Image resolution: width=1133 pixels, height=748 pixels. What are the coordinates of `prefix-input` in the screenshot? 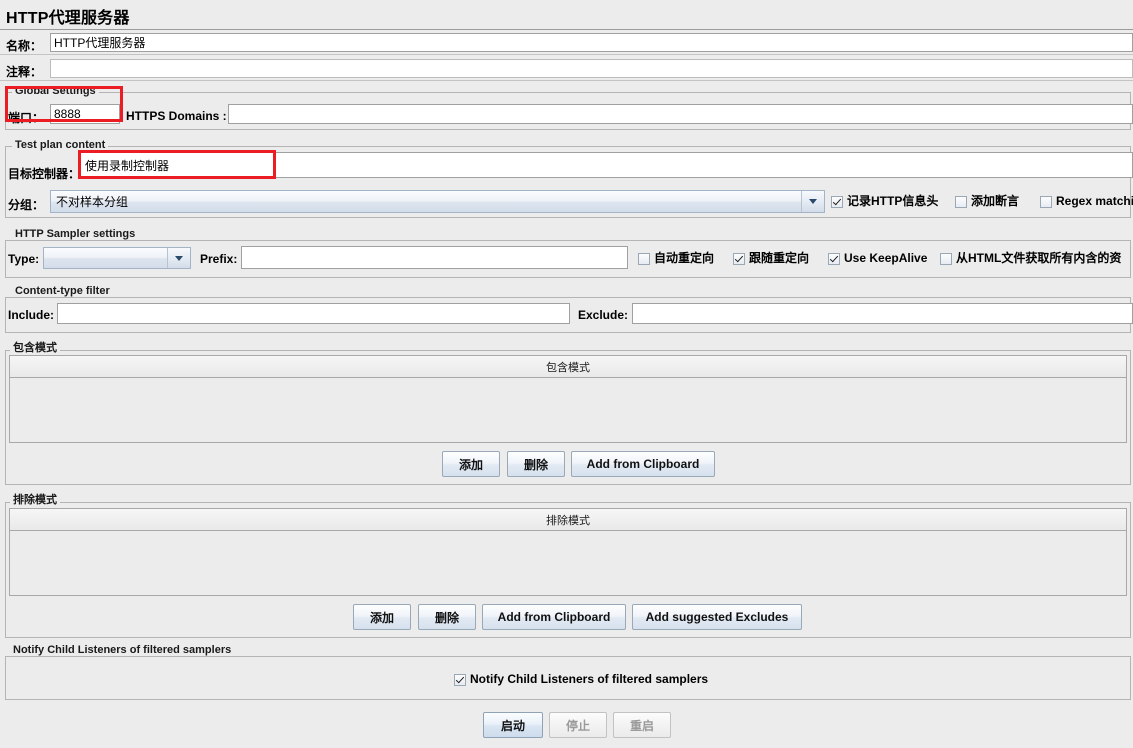 It's located at (434, 257).